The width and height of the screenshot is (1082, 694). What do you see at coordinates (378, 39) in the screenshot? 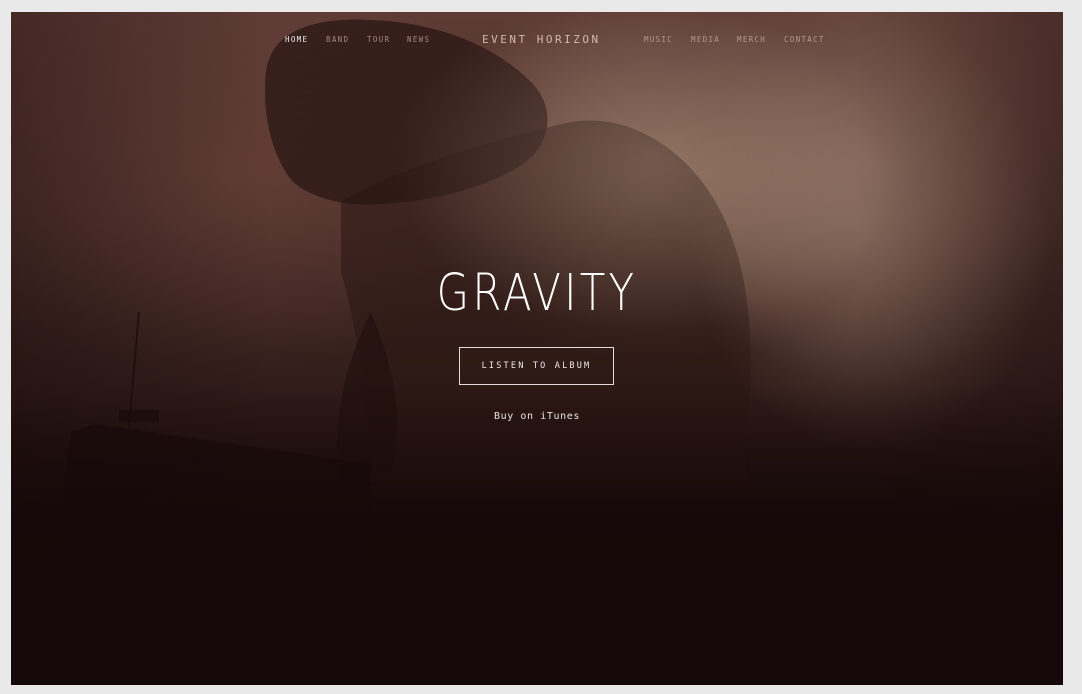
I see `nav-tour: TOUR` at bounding box center [378, 39].